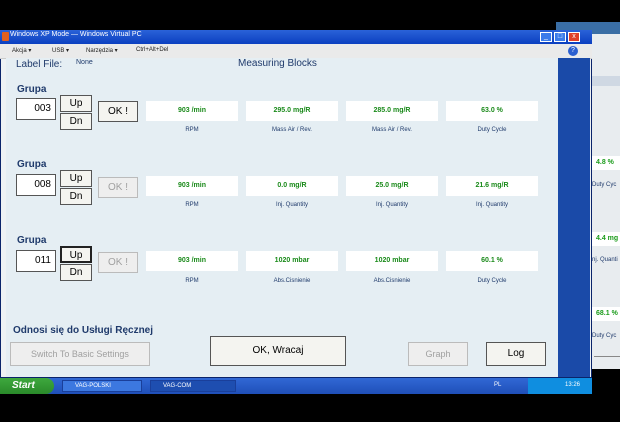 The width and height of the screenshot is (620, 422). I want to click on switch-basic-settings-button: Switch To Basic Settings, so click(80, 354).